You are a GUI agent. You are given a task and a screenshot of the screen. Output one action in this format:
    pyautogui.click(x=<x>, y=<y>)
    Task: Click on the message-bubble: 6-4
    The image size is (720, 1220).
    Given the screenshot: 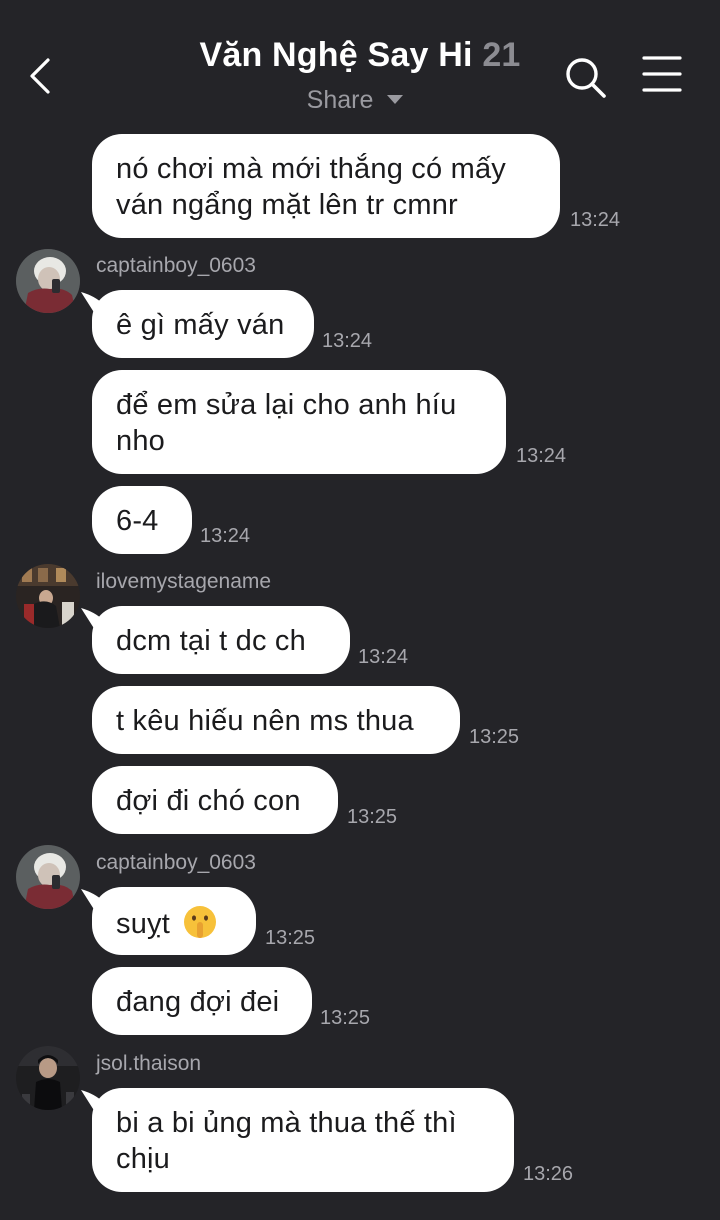 What is the action you would take?
    pyautogui.click(x=142, y=520)
    